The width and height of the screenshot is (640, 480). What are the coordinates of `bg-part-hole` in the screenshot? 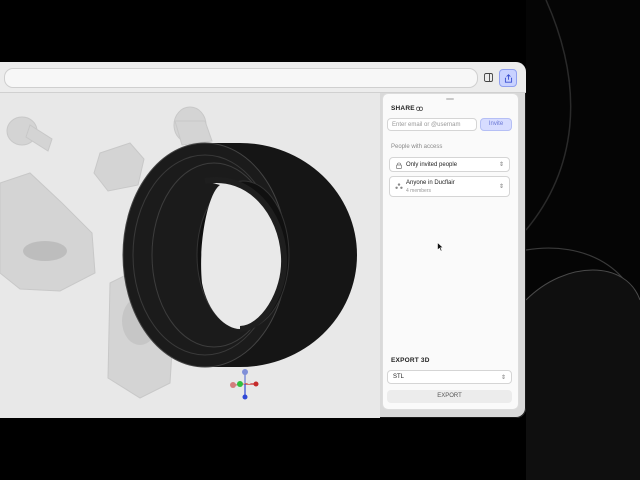 It's located at (45, 251).